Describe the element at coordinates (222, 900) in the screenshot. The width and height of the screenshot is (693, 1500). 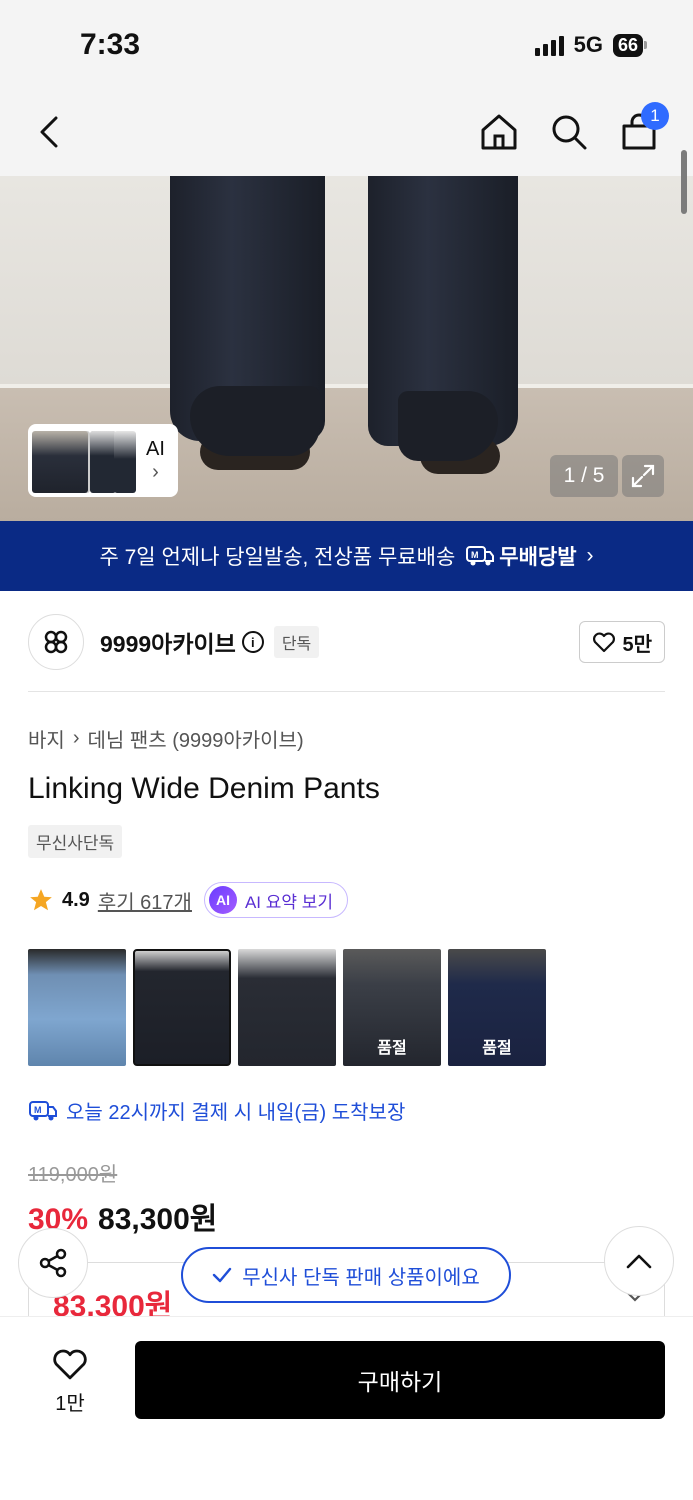
I see `ai-badge-icon: AI` at that location.